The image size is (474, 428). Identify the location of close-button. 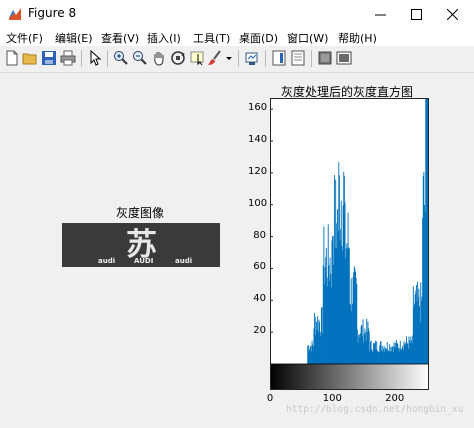
(452, 14).